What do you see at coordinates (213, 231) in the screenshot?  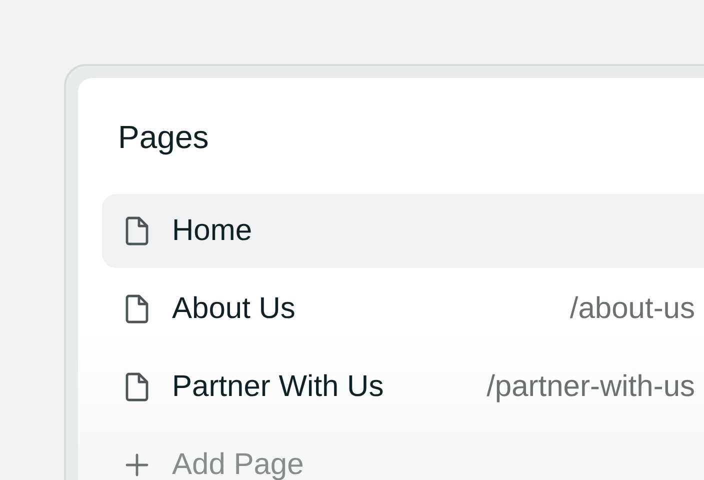 I see `page-name: Home` at bounding box center [213, 231].